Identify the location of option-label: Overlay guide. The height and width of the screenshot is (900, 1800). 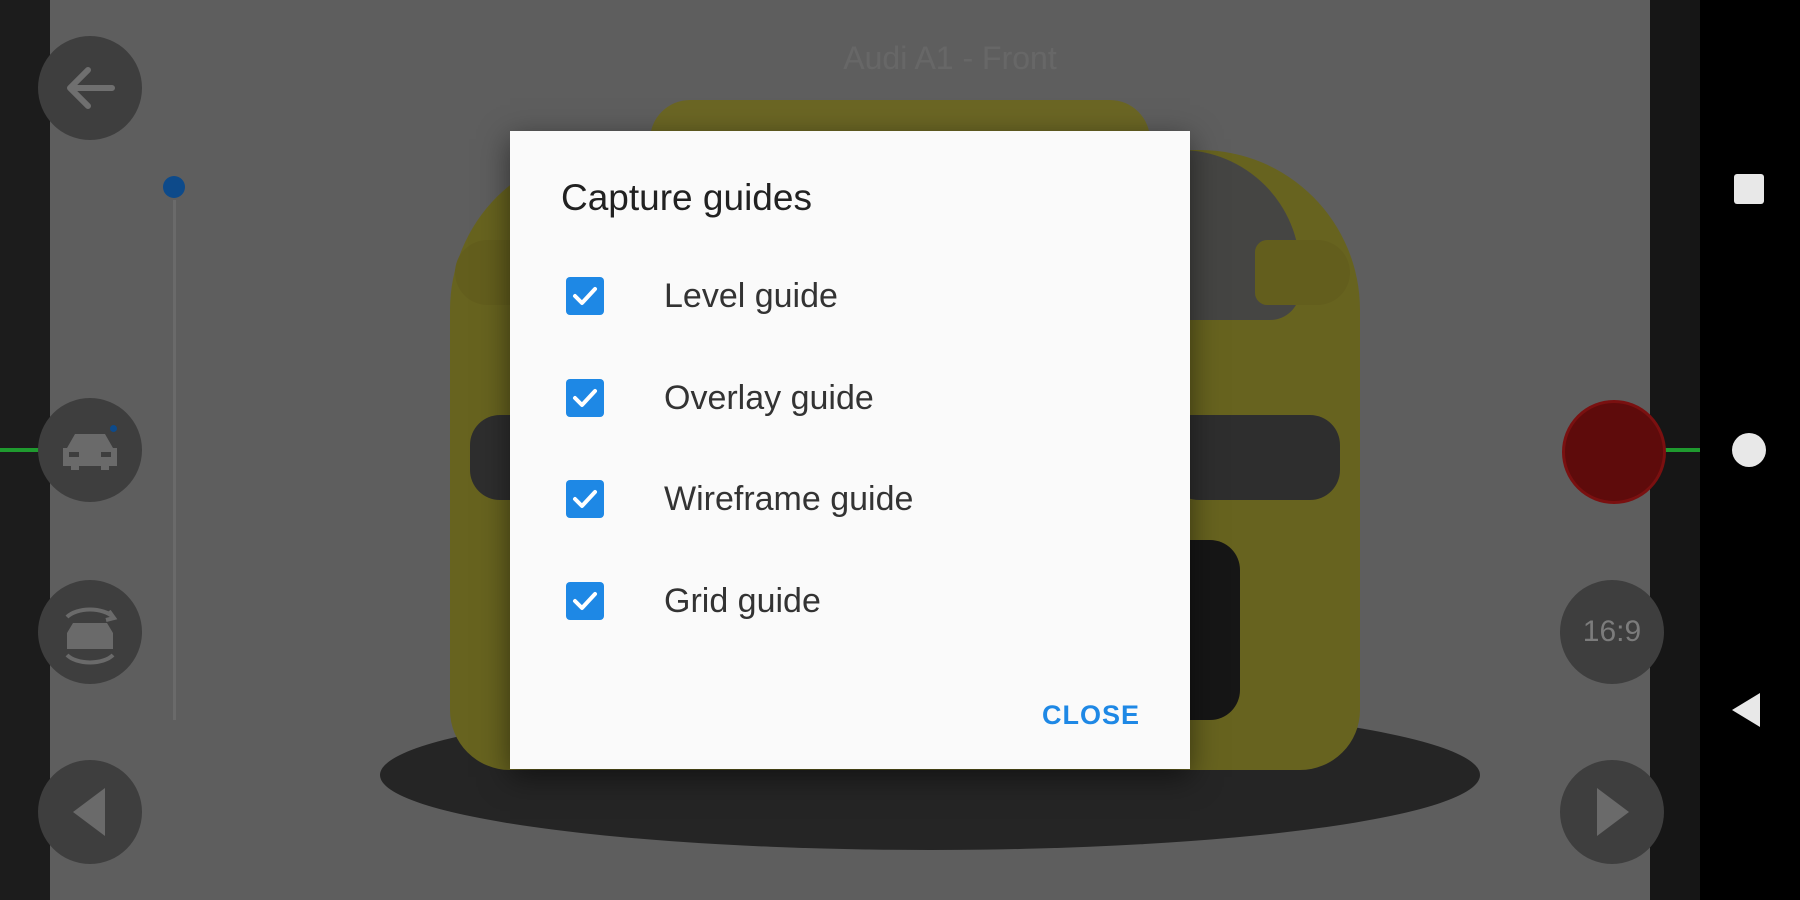
(769, 397).